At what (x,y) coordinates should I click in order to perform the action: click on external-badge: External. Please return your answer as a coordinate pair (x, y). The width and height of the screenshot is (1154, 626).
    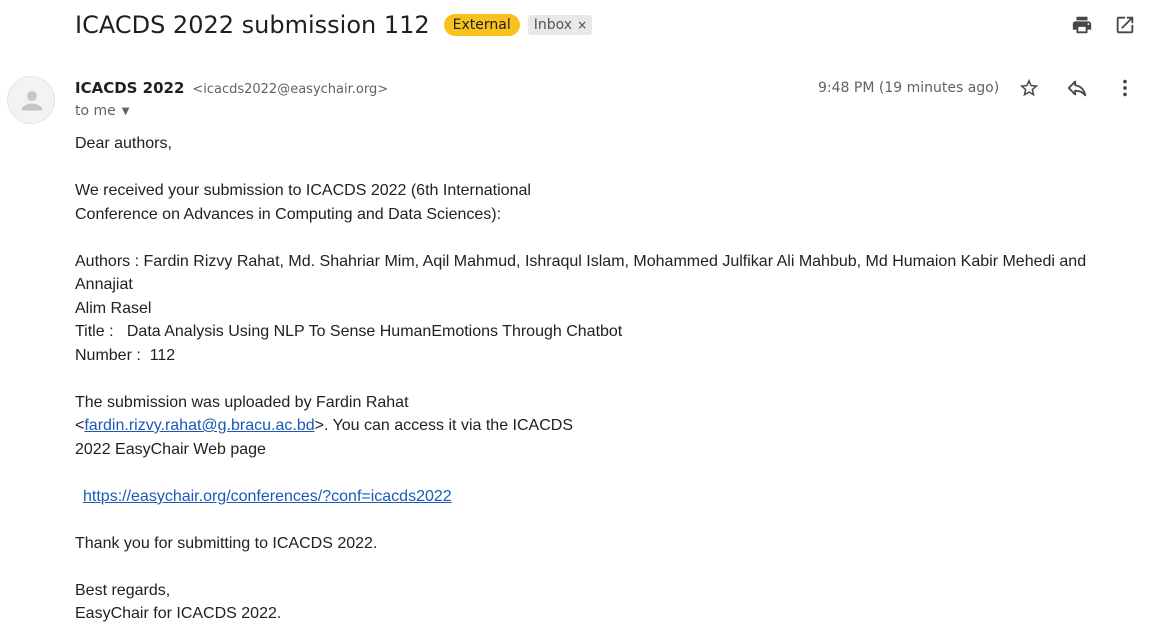
    Looking at the image, I should click on (481, 25).